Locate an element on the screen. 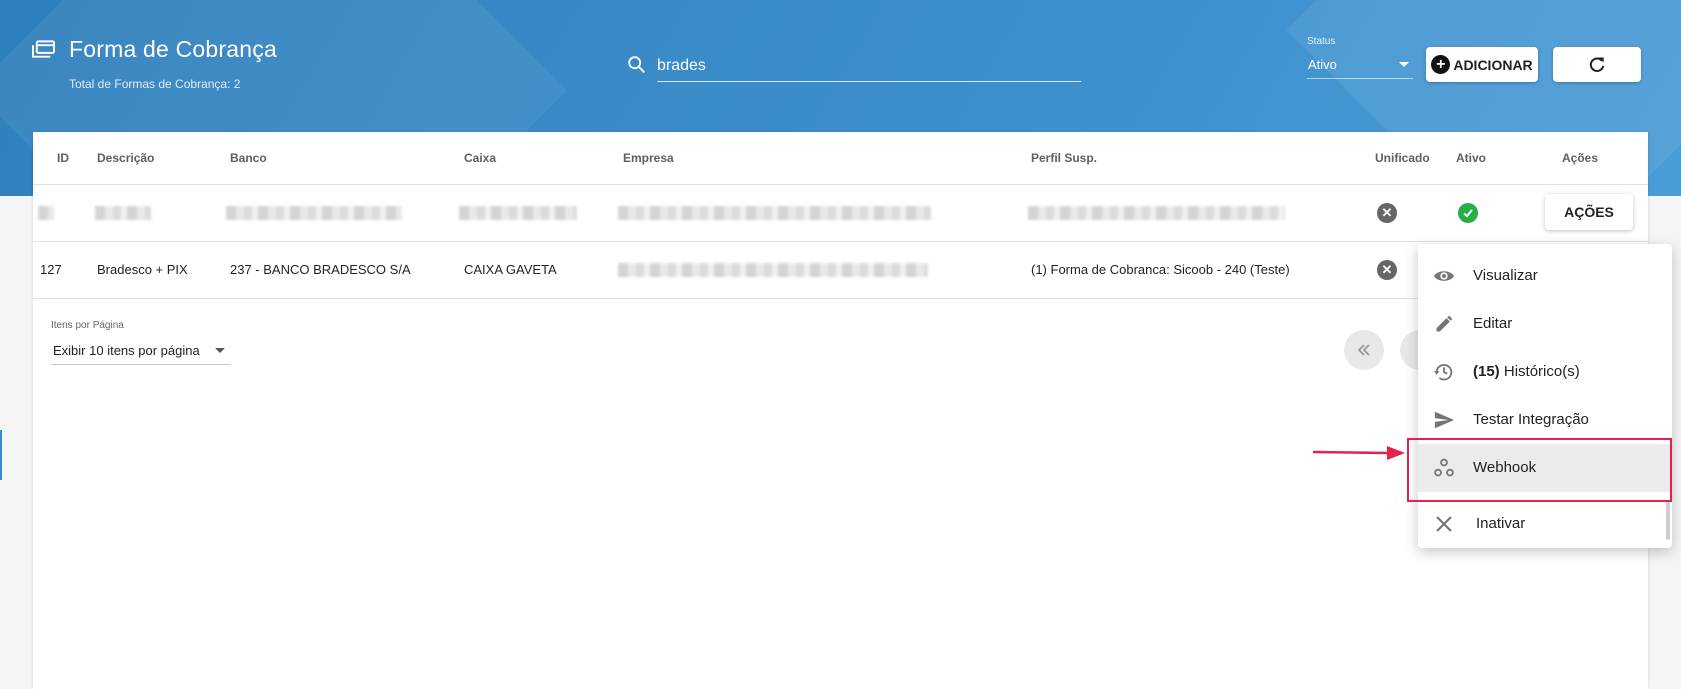  status-filter: Status Ativo is located at coordinates (1360, 57).